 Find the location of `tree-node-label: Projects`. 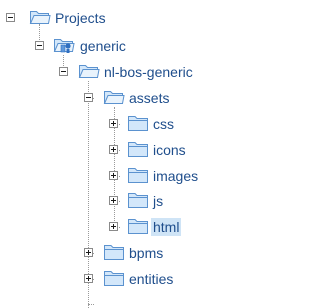

tree-node-label: Projects is located at coordinates (80, 18).